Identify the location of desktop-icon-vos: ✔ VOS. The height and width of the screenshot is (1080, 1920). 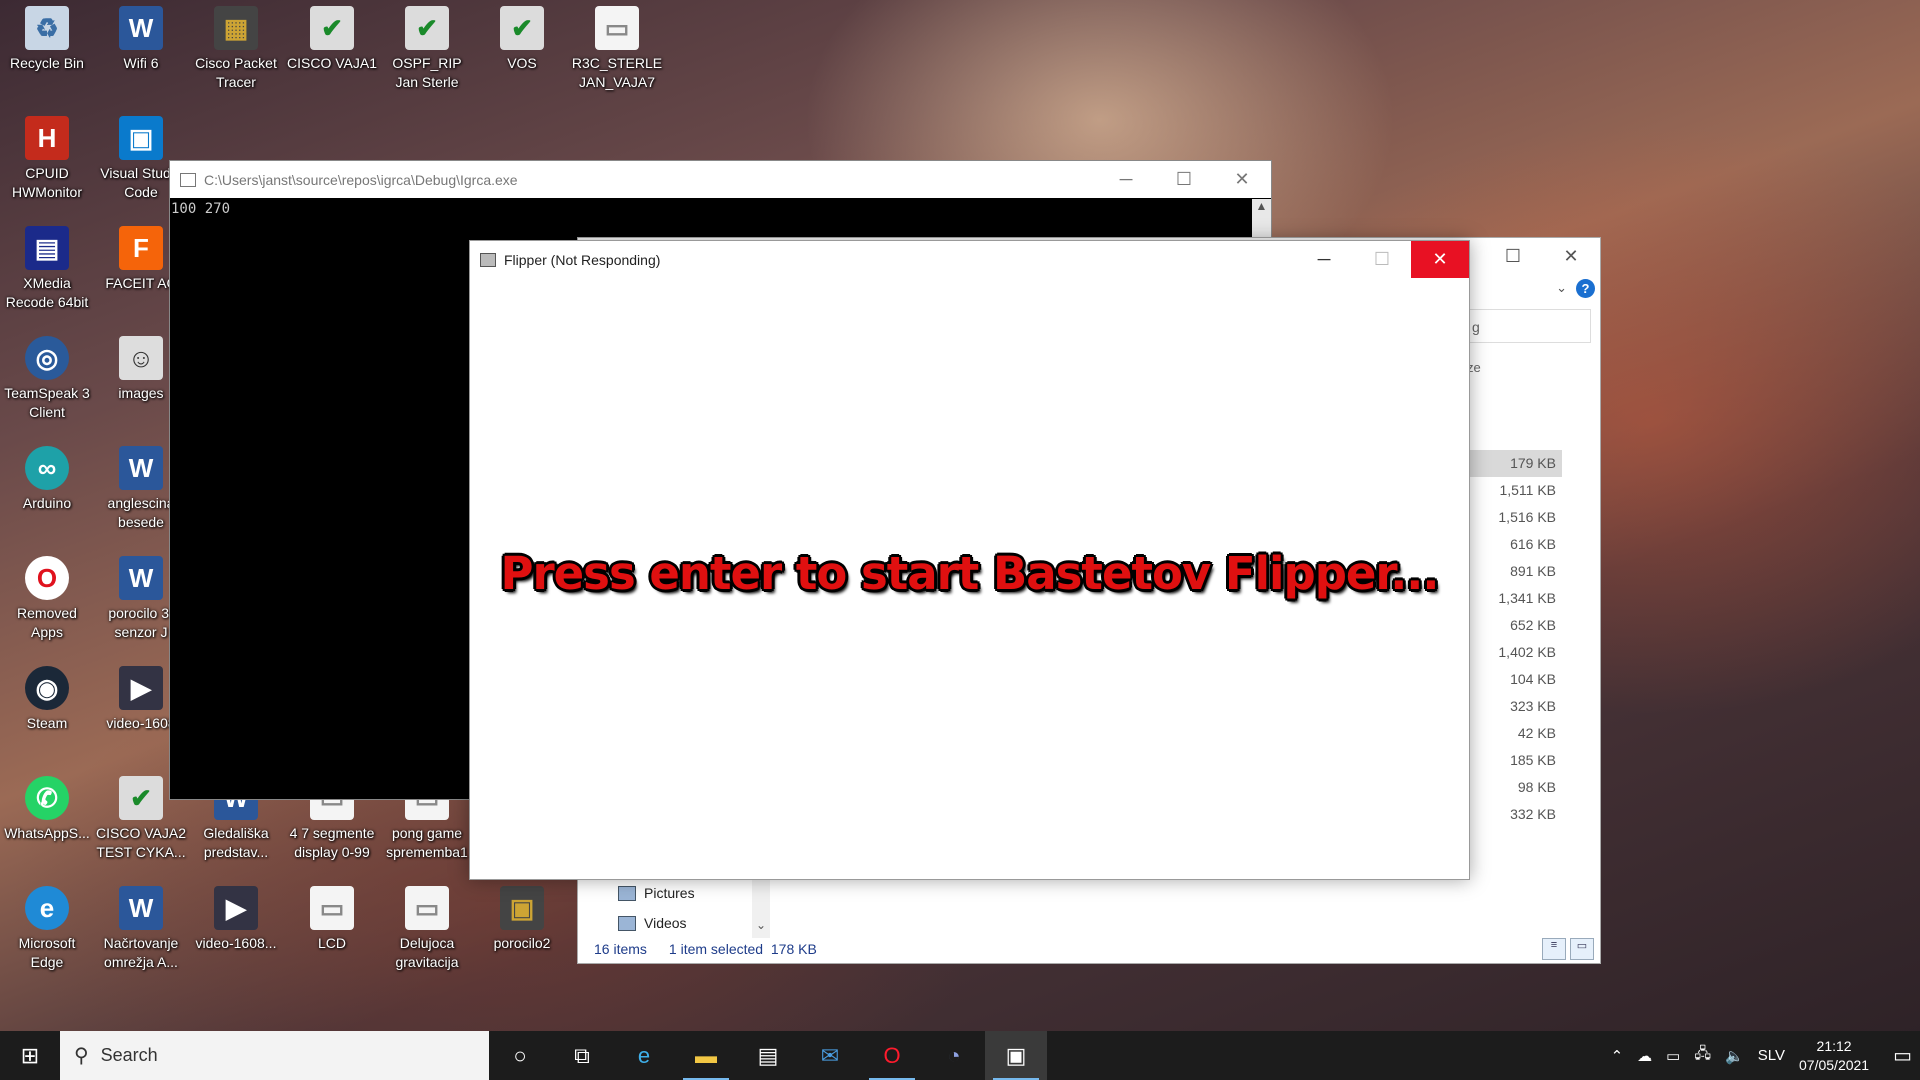
(522, 39).